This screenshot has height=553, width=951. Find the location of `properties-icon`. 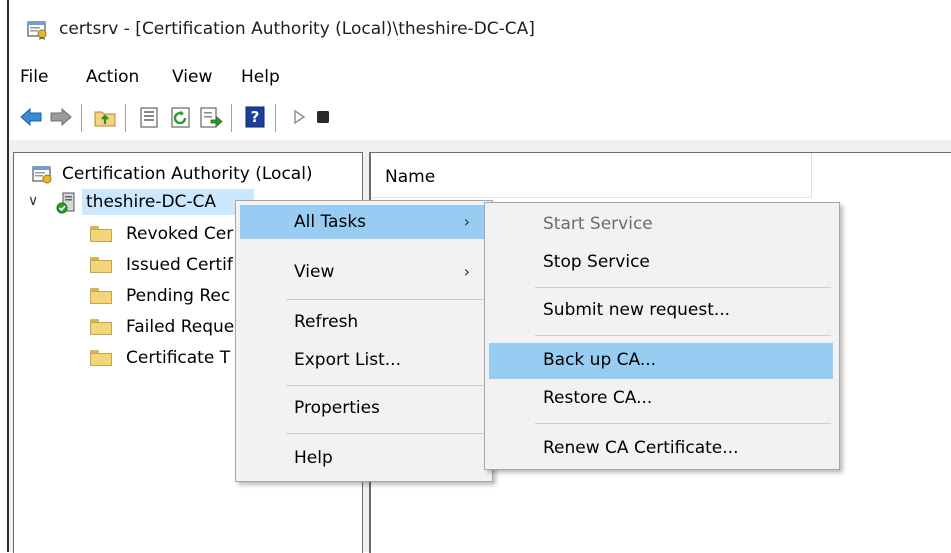

properties-icon is located at coordinates (149, 117).